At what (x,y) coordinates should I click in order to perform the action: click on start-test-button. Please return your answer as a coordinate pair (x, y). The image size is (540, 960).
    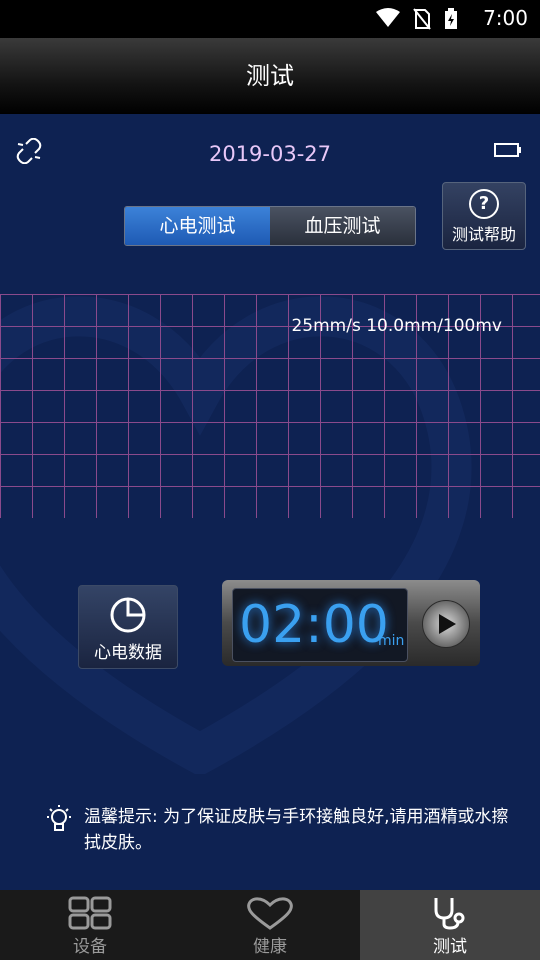
    Looking at the image, I should click on (446, 624).